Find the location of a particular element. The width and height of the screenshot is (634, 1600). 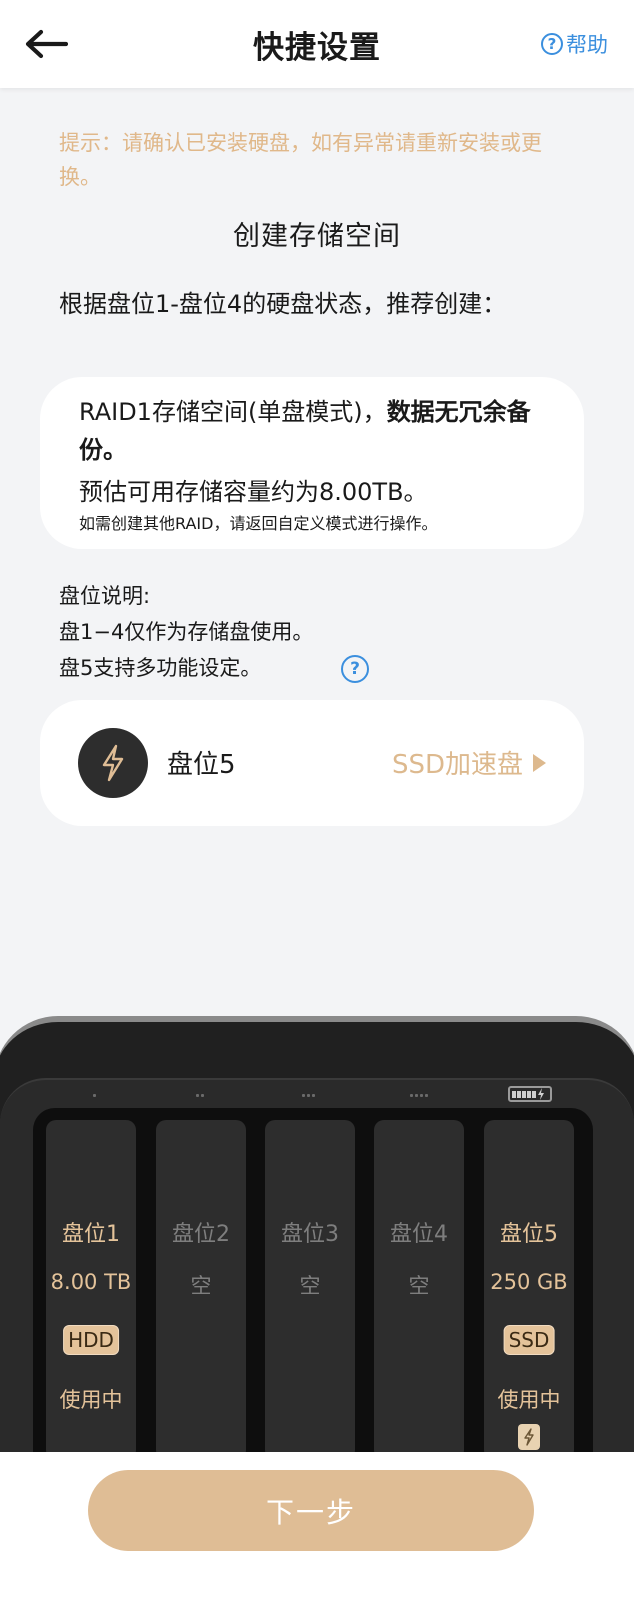

help-icon: ? is located at coordinates (552, 44).